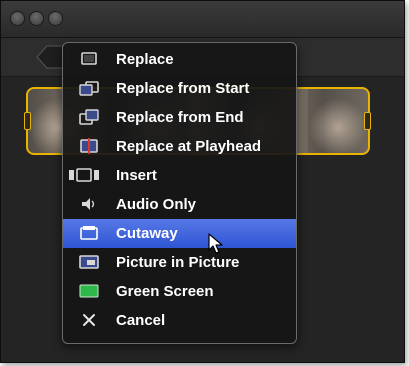 This screenshot has height=366, width=409. I want to click on mouse-pointer-icon, so click(215, 243).